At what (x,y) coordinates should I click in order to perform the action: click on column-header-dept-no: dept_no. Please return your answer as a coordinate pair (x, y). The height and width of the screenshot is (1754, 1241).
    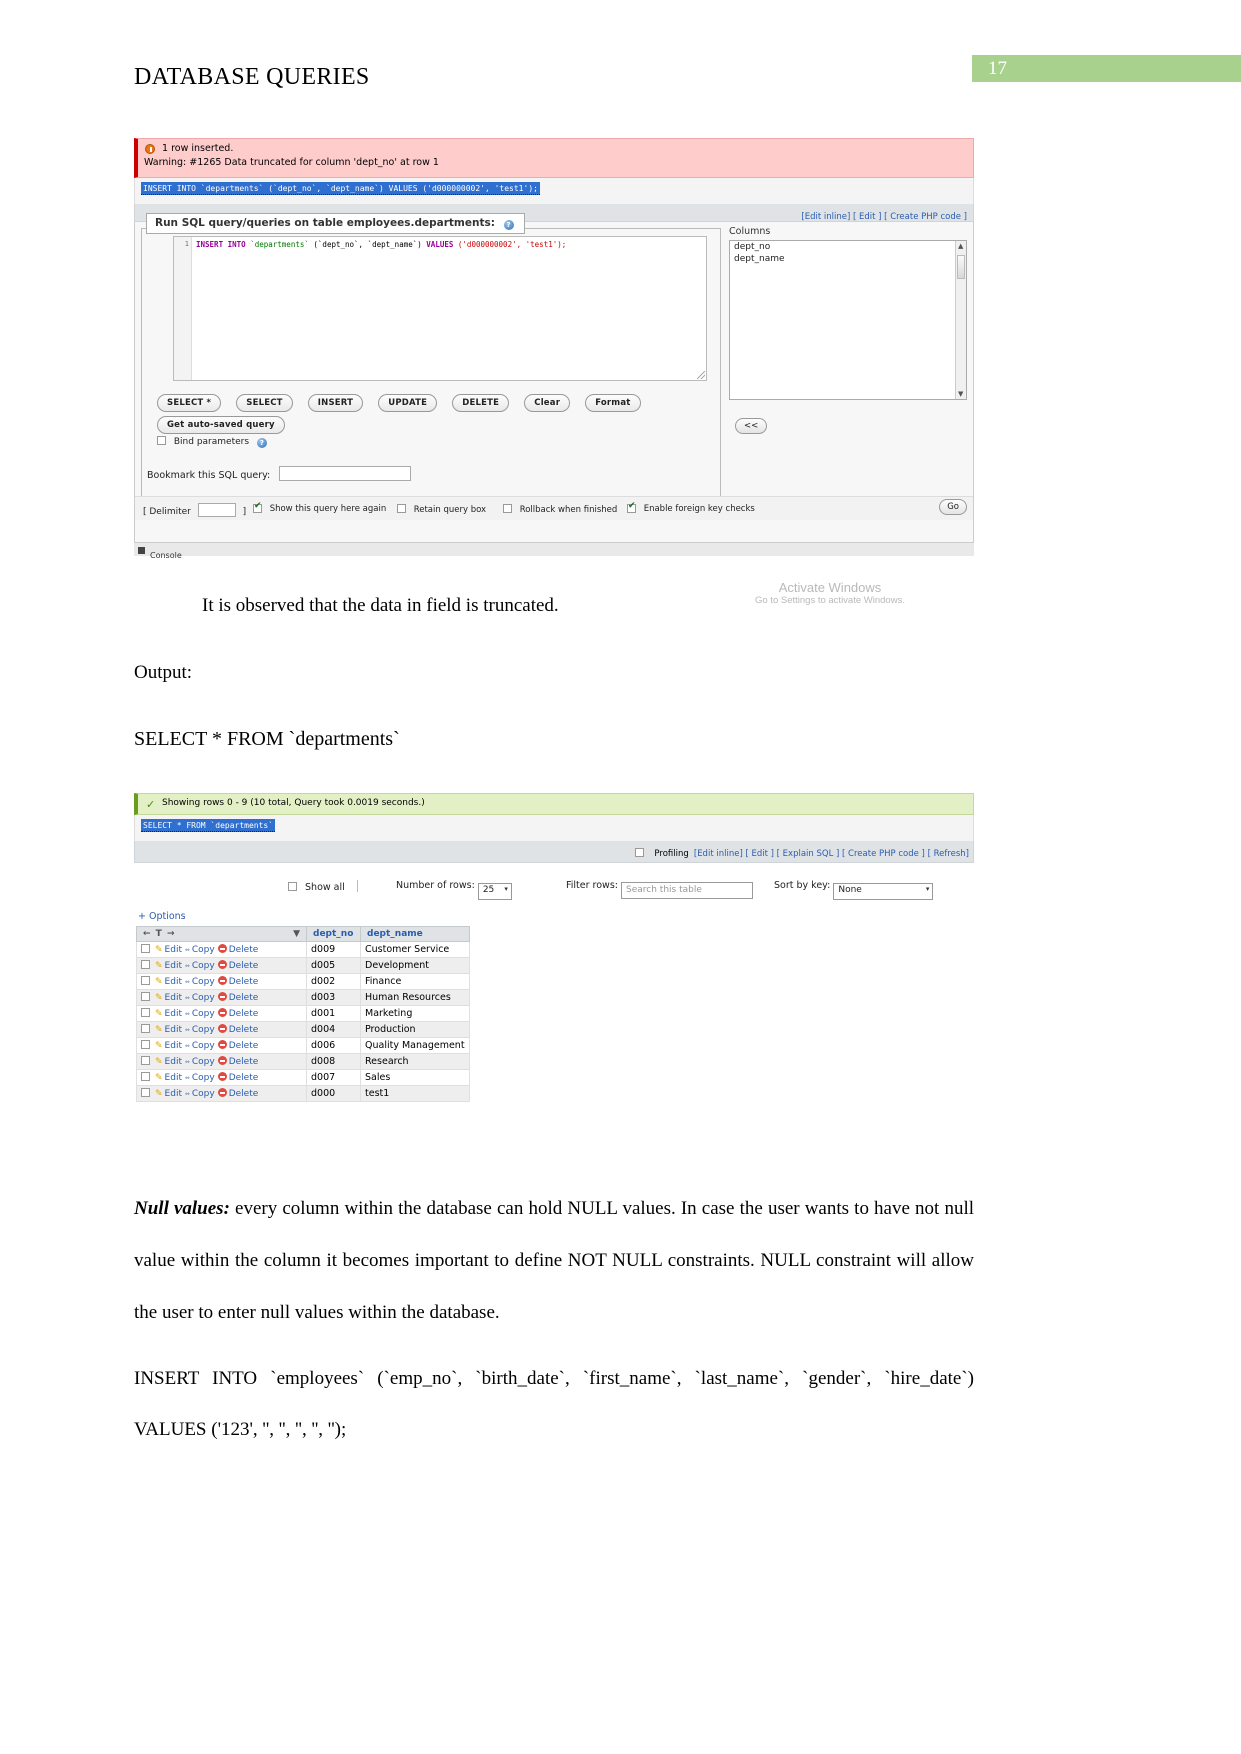
    Looking at the image, I should click on (333, 934).